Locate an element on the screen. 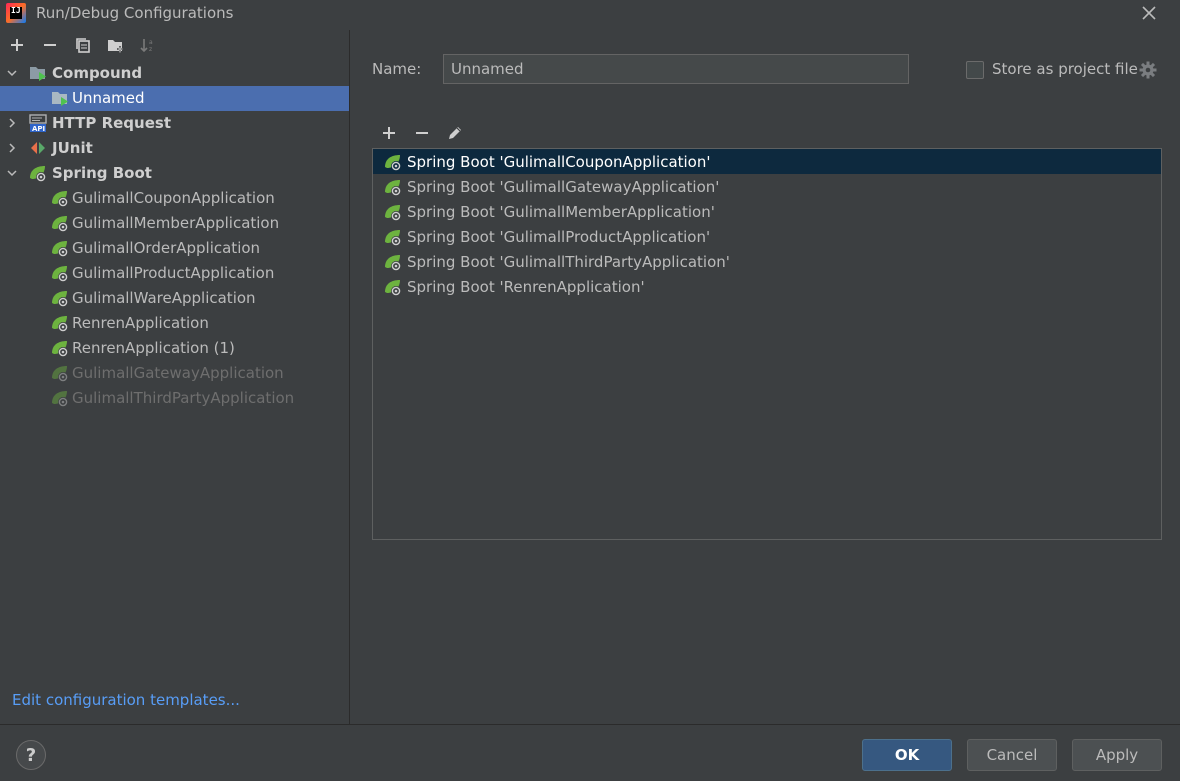 The height and width of the screenshot is (781, 1180). folder-add-icon is located at coordinates (115, 46).